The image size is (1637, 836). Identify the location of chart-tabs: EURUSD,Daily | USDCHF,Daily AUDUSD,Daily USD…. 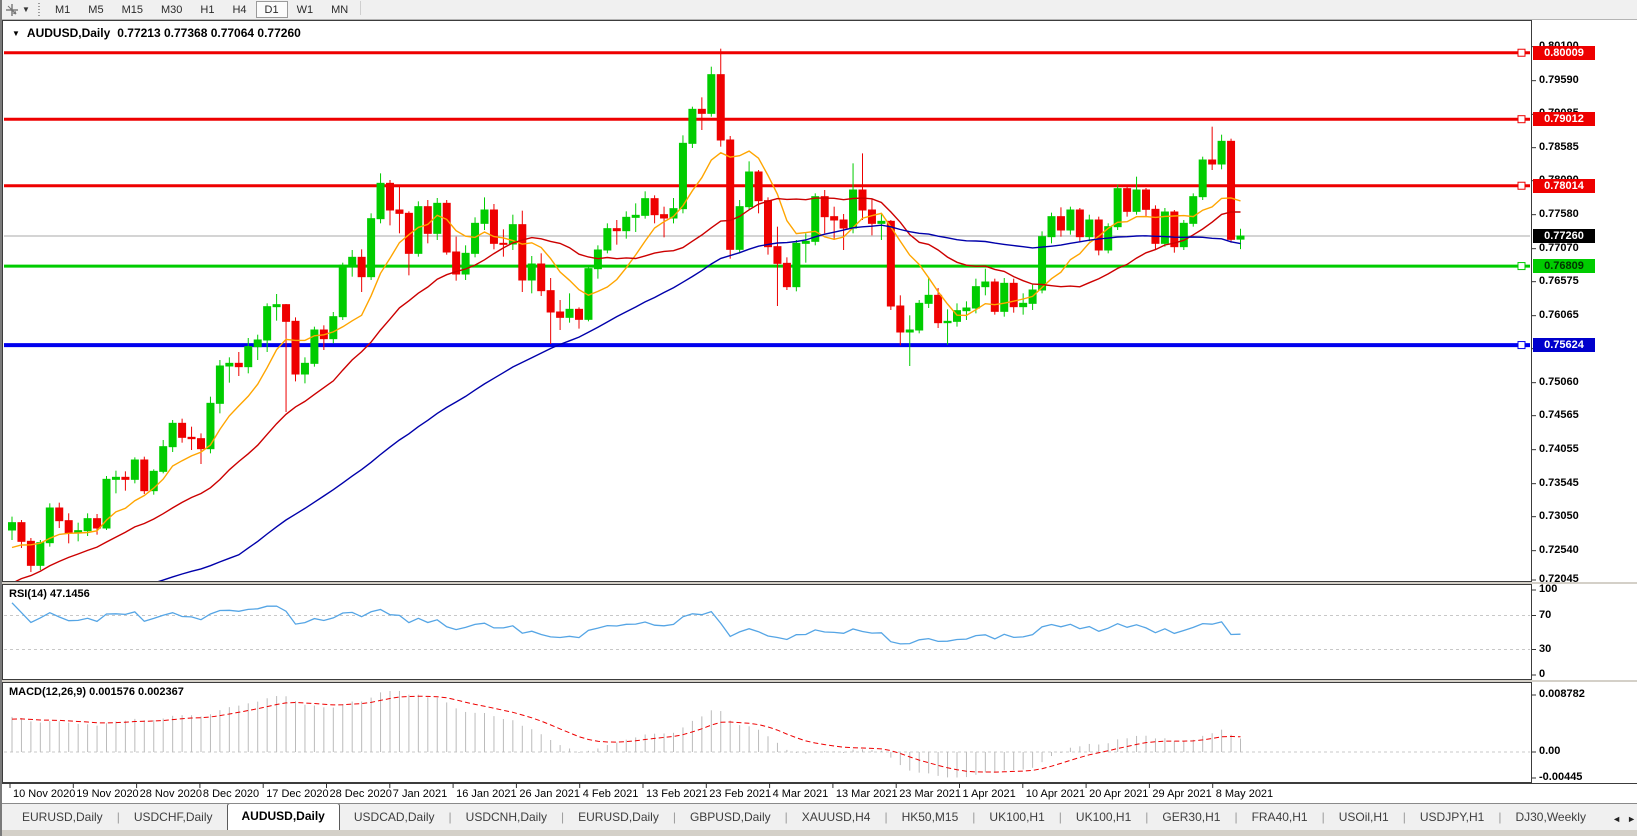
(798, 817).